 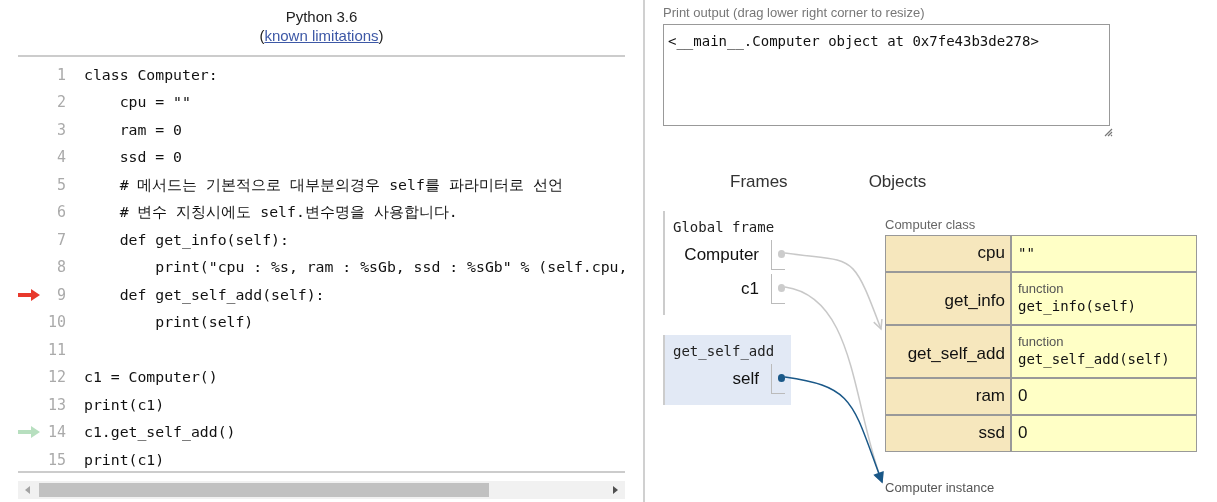 What do you see at coordinates (56, 405) in the screenshot?
I see `line-number: 13` at bounding box center [56, 405].